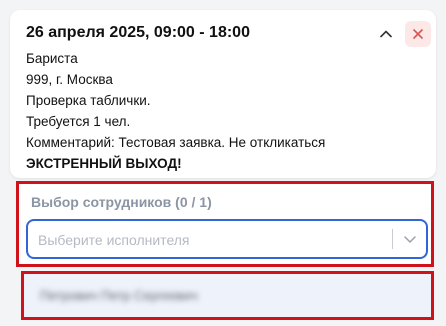 Image resolution: width=446 pixels, height=326 pixels. What do you see at coordinates (104, 163) in the screenshot?
I see `shift-emergency-label: ЭКСТРЕННЫЙ ВЫХОД!` at bounding box center [104, 163].